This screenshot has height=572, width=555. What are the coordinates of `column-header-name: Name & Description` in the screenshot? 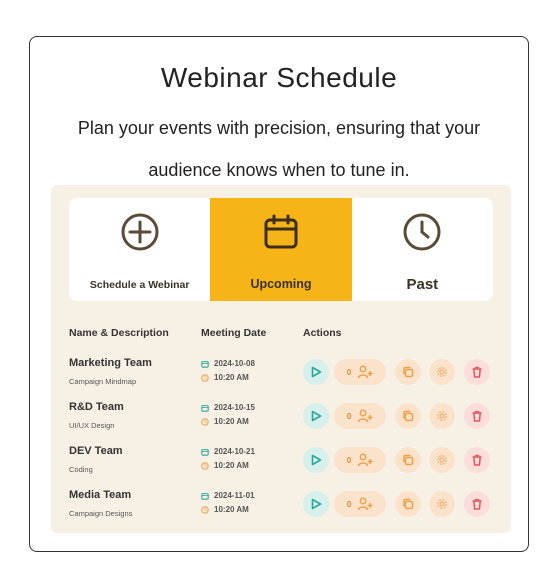 It's located at (119, 333).